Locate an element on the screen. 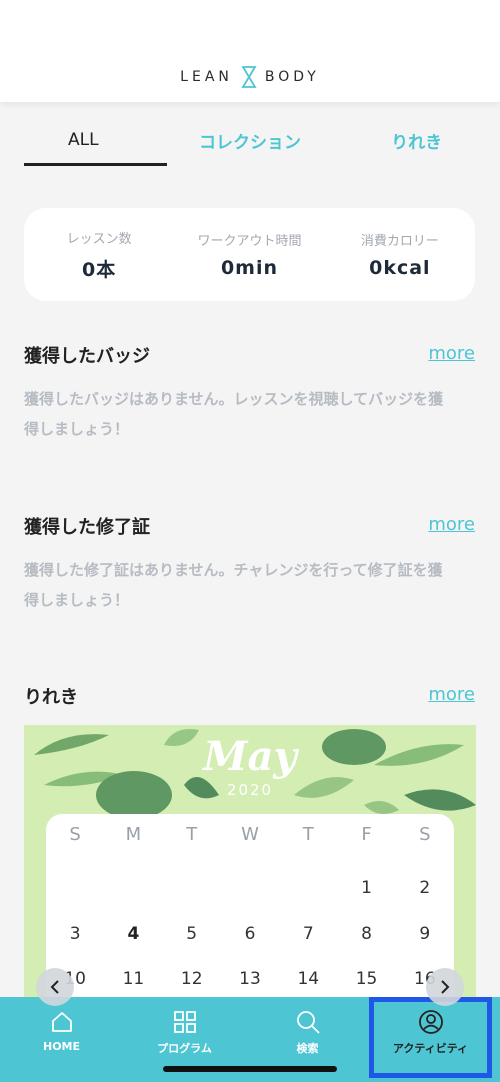 The image size is (500, 1082). tab-collection-label: コレクション is located at coordinates (250, 142).